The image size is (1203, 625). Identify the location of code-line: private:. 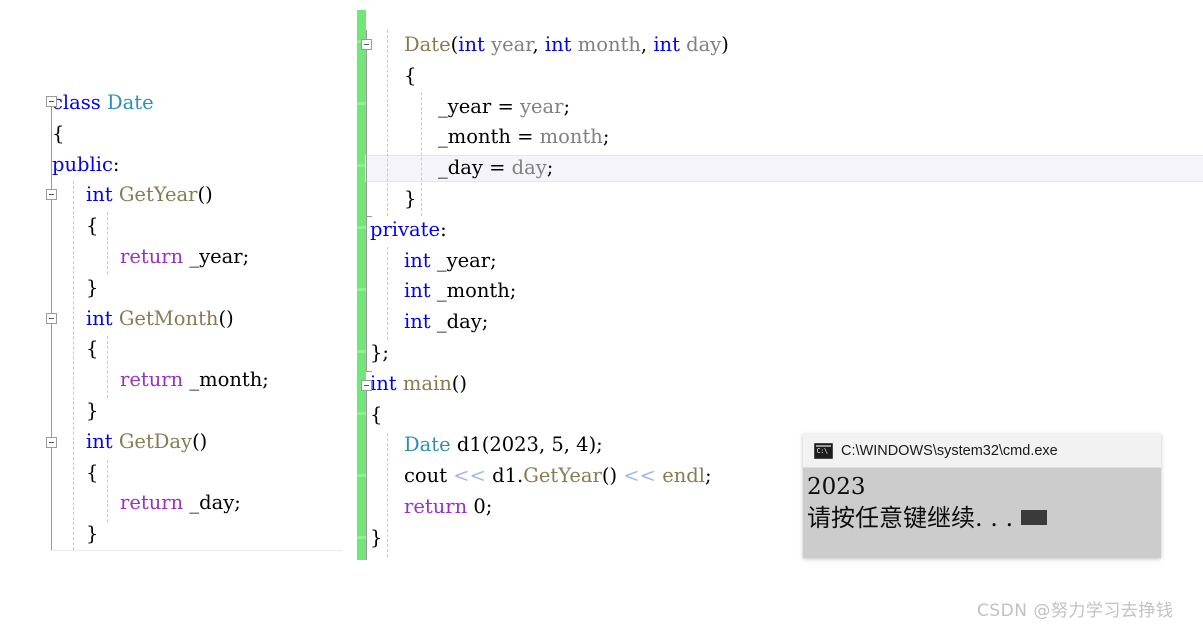
(786, 230).